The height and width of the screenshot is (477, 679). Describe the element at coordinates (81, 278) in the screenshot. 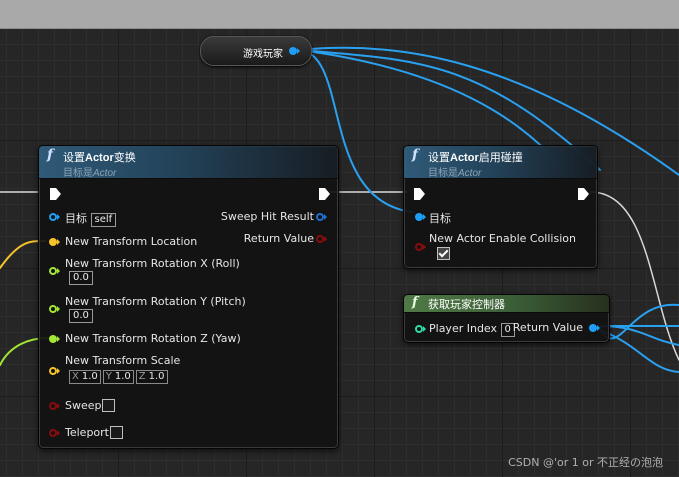

I see `rotation-x-field: 0.0` at that location.